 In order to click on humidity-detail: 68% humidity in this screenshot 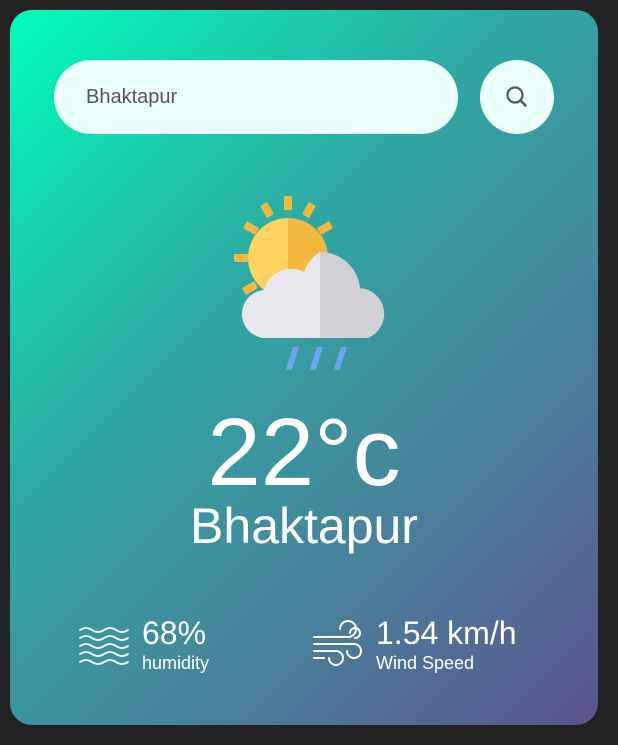, I will do `click(143, 645)`.